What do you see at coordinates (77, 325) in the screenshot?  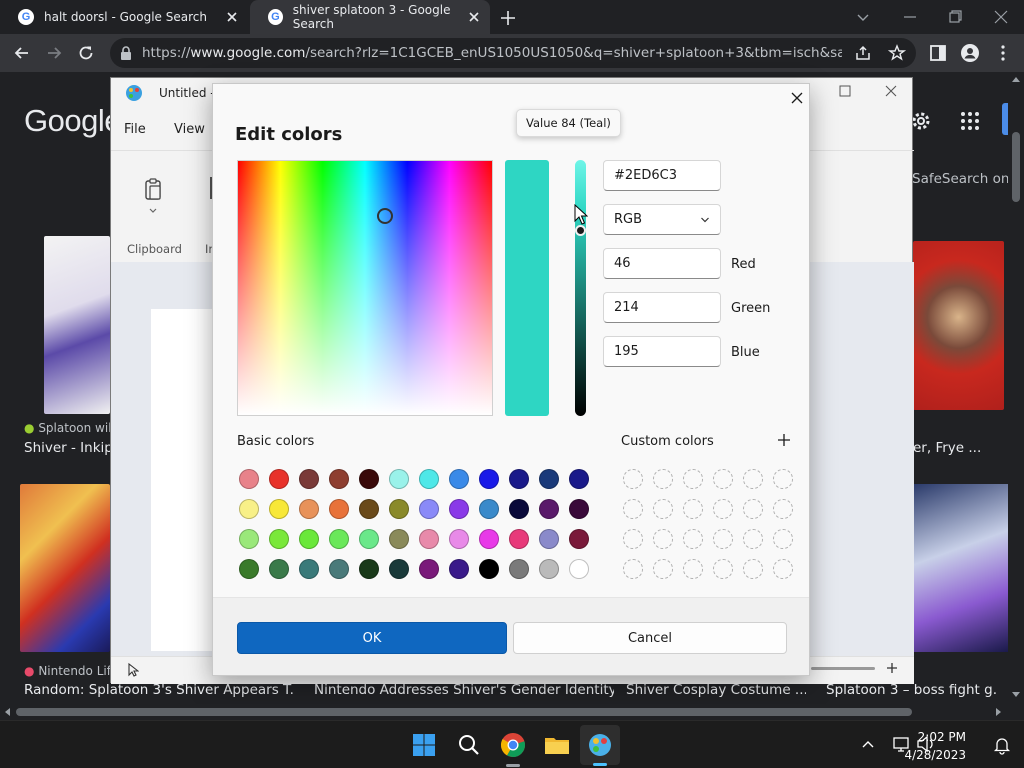 I see `result-image-shiver-inkipedia` at bounding box center [77, 325].